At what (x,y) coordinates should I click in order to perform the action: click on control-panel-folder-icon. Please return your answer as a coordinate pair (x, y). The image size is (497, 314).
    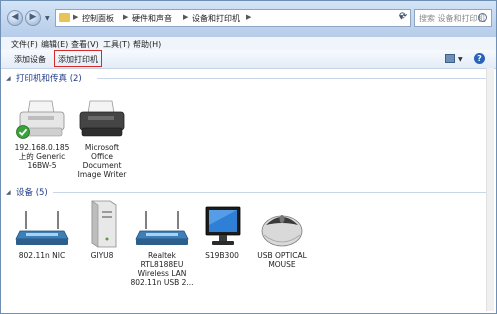
    Looking at the image, I should click on (64, 17).